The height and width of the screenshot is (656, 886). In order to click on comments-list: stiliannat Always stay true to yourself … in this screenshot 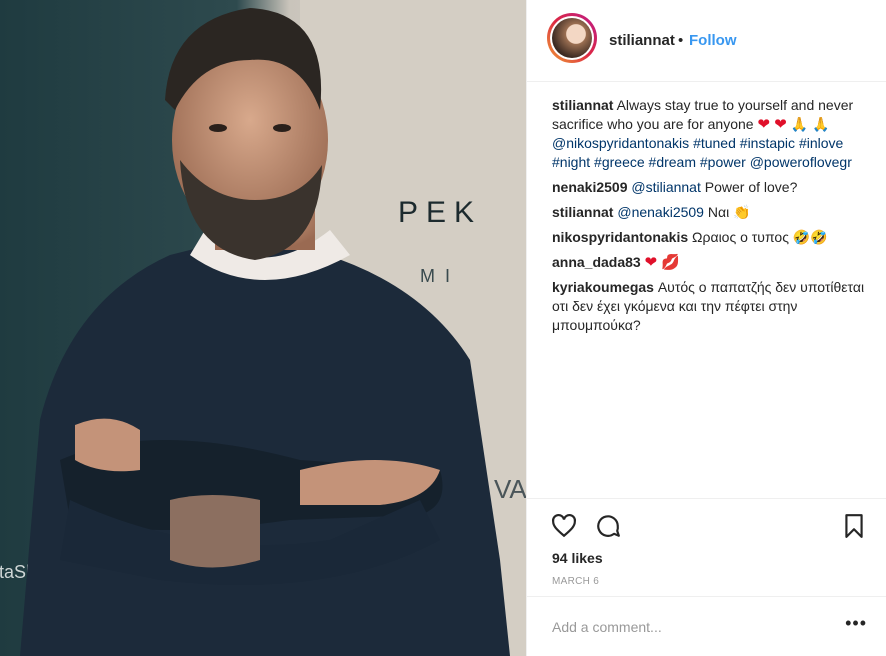, I will do `click(712, 218)`.